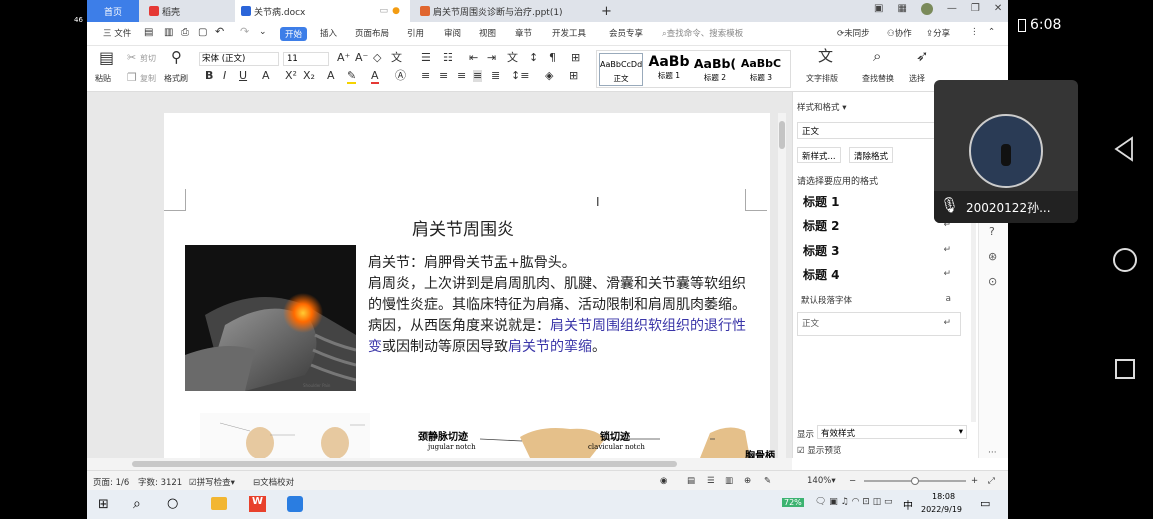 The image size is (1153, 519). I want to click on word-count: 字数: 3121, so click(160, 482).